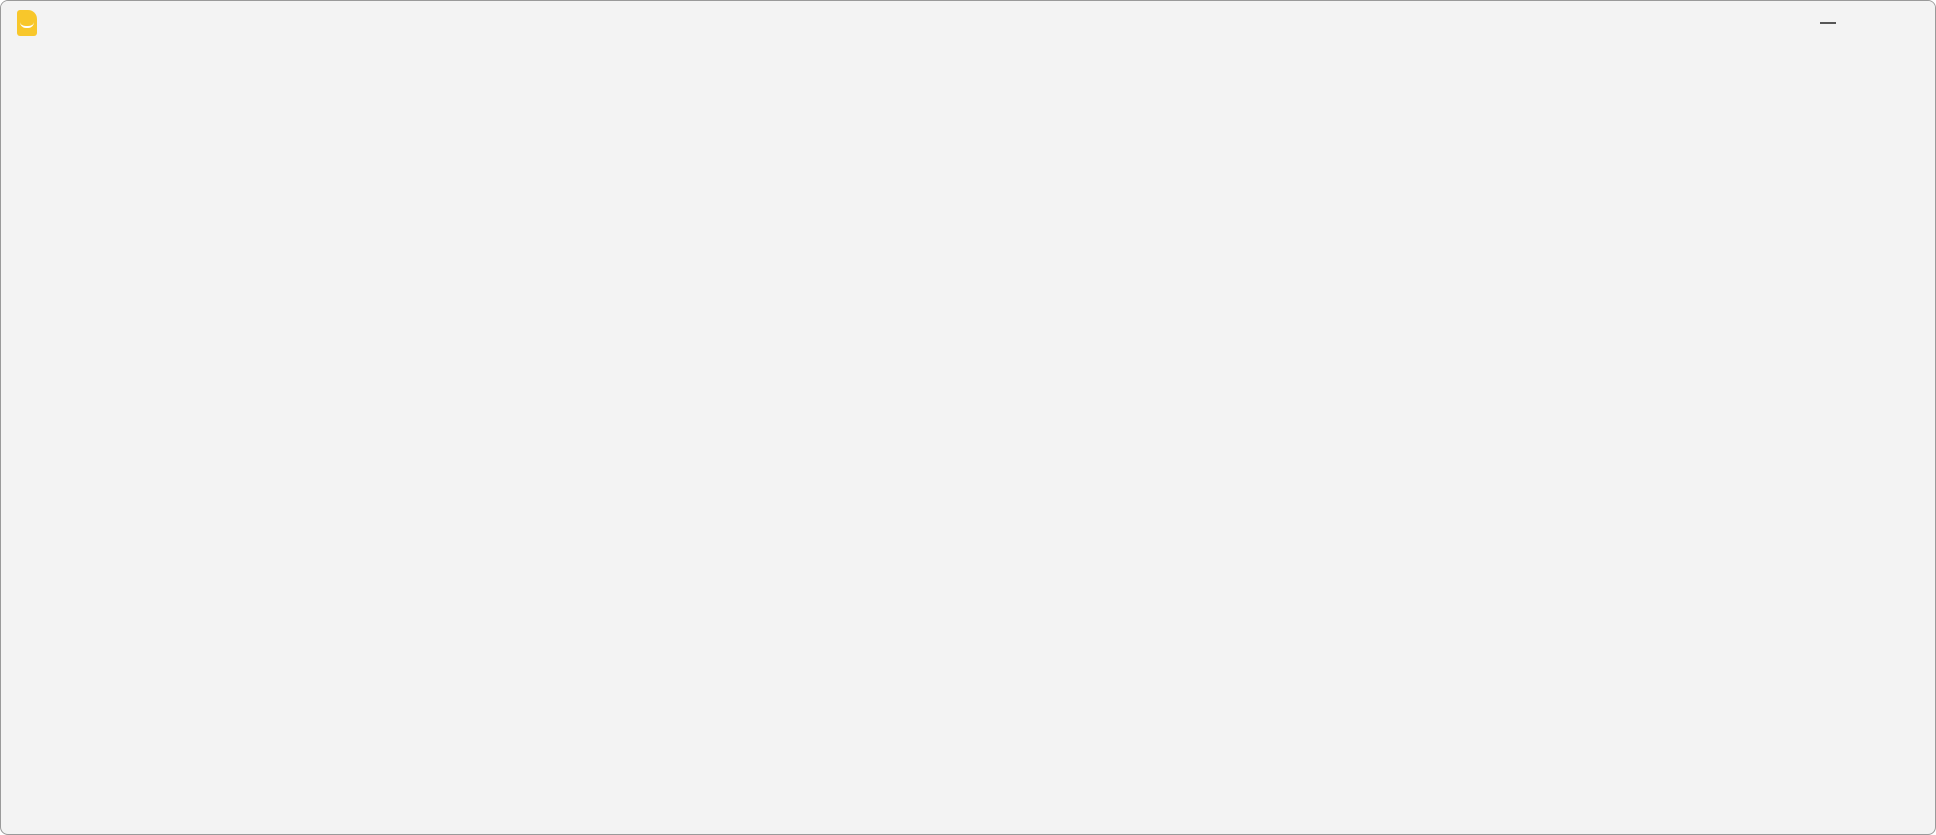  What do you see at coordinates (968, 23) in the screenshot?
I see `title-bar` at bounding box center [968, 23].